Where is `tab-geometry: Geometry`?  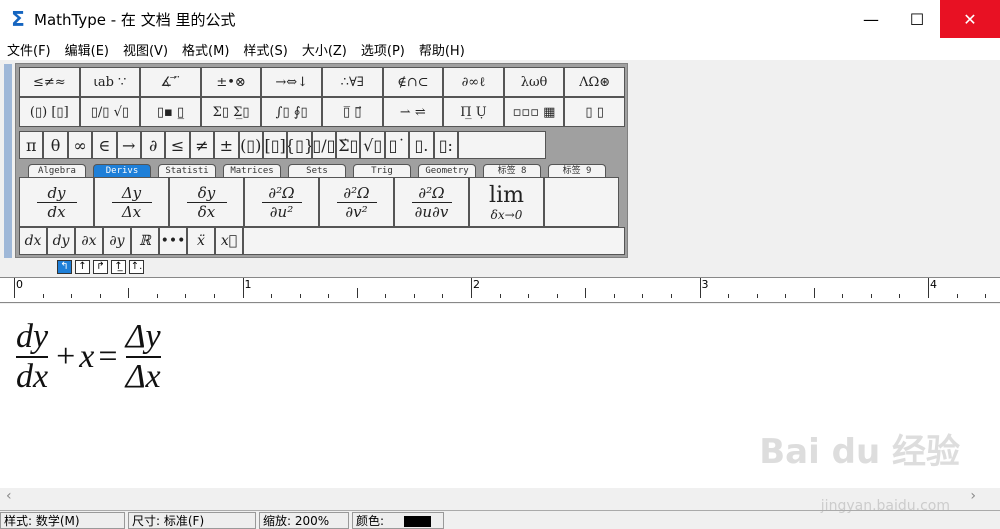
tab-geometry: Geometry is located at coordinates (447, 170).